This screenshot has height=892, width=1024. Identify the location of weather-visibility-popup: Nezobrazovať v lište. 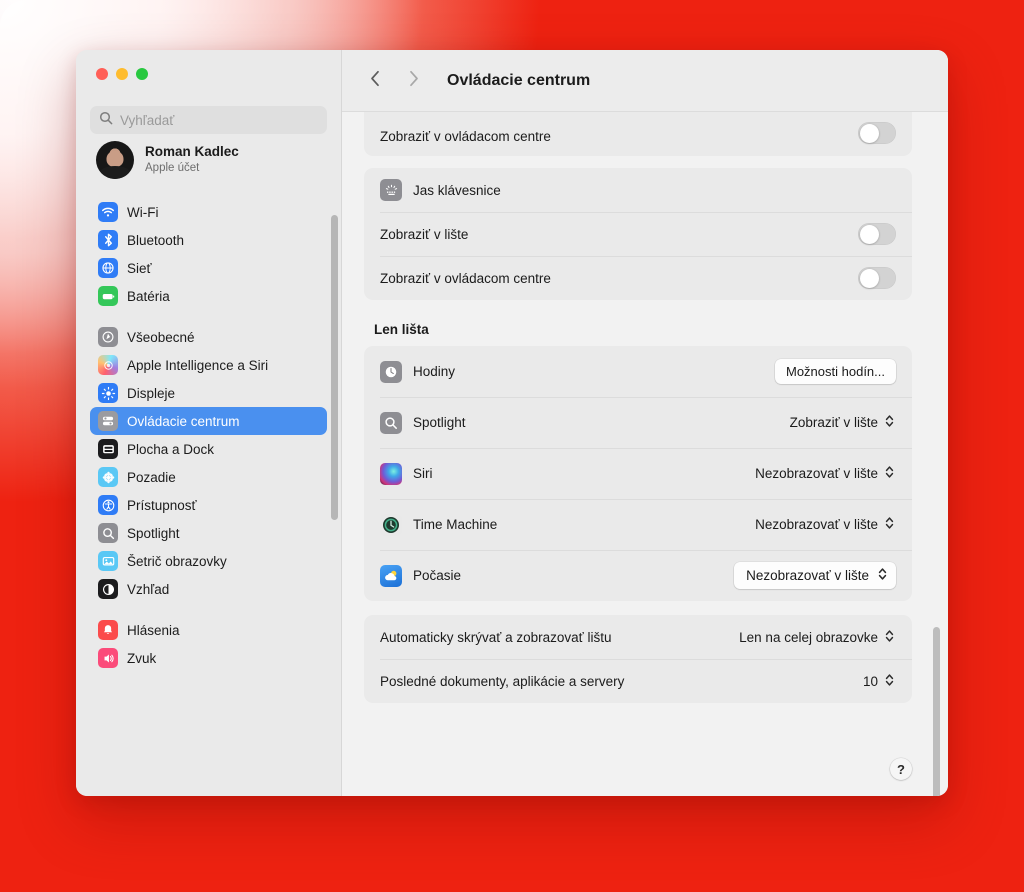
(815, 575).